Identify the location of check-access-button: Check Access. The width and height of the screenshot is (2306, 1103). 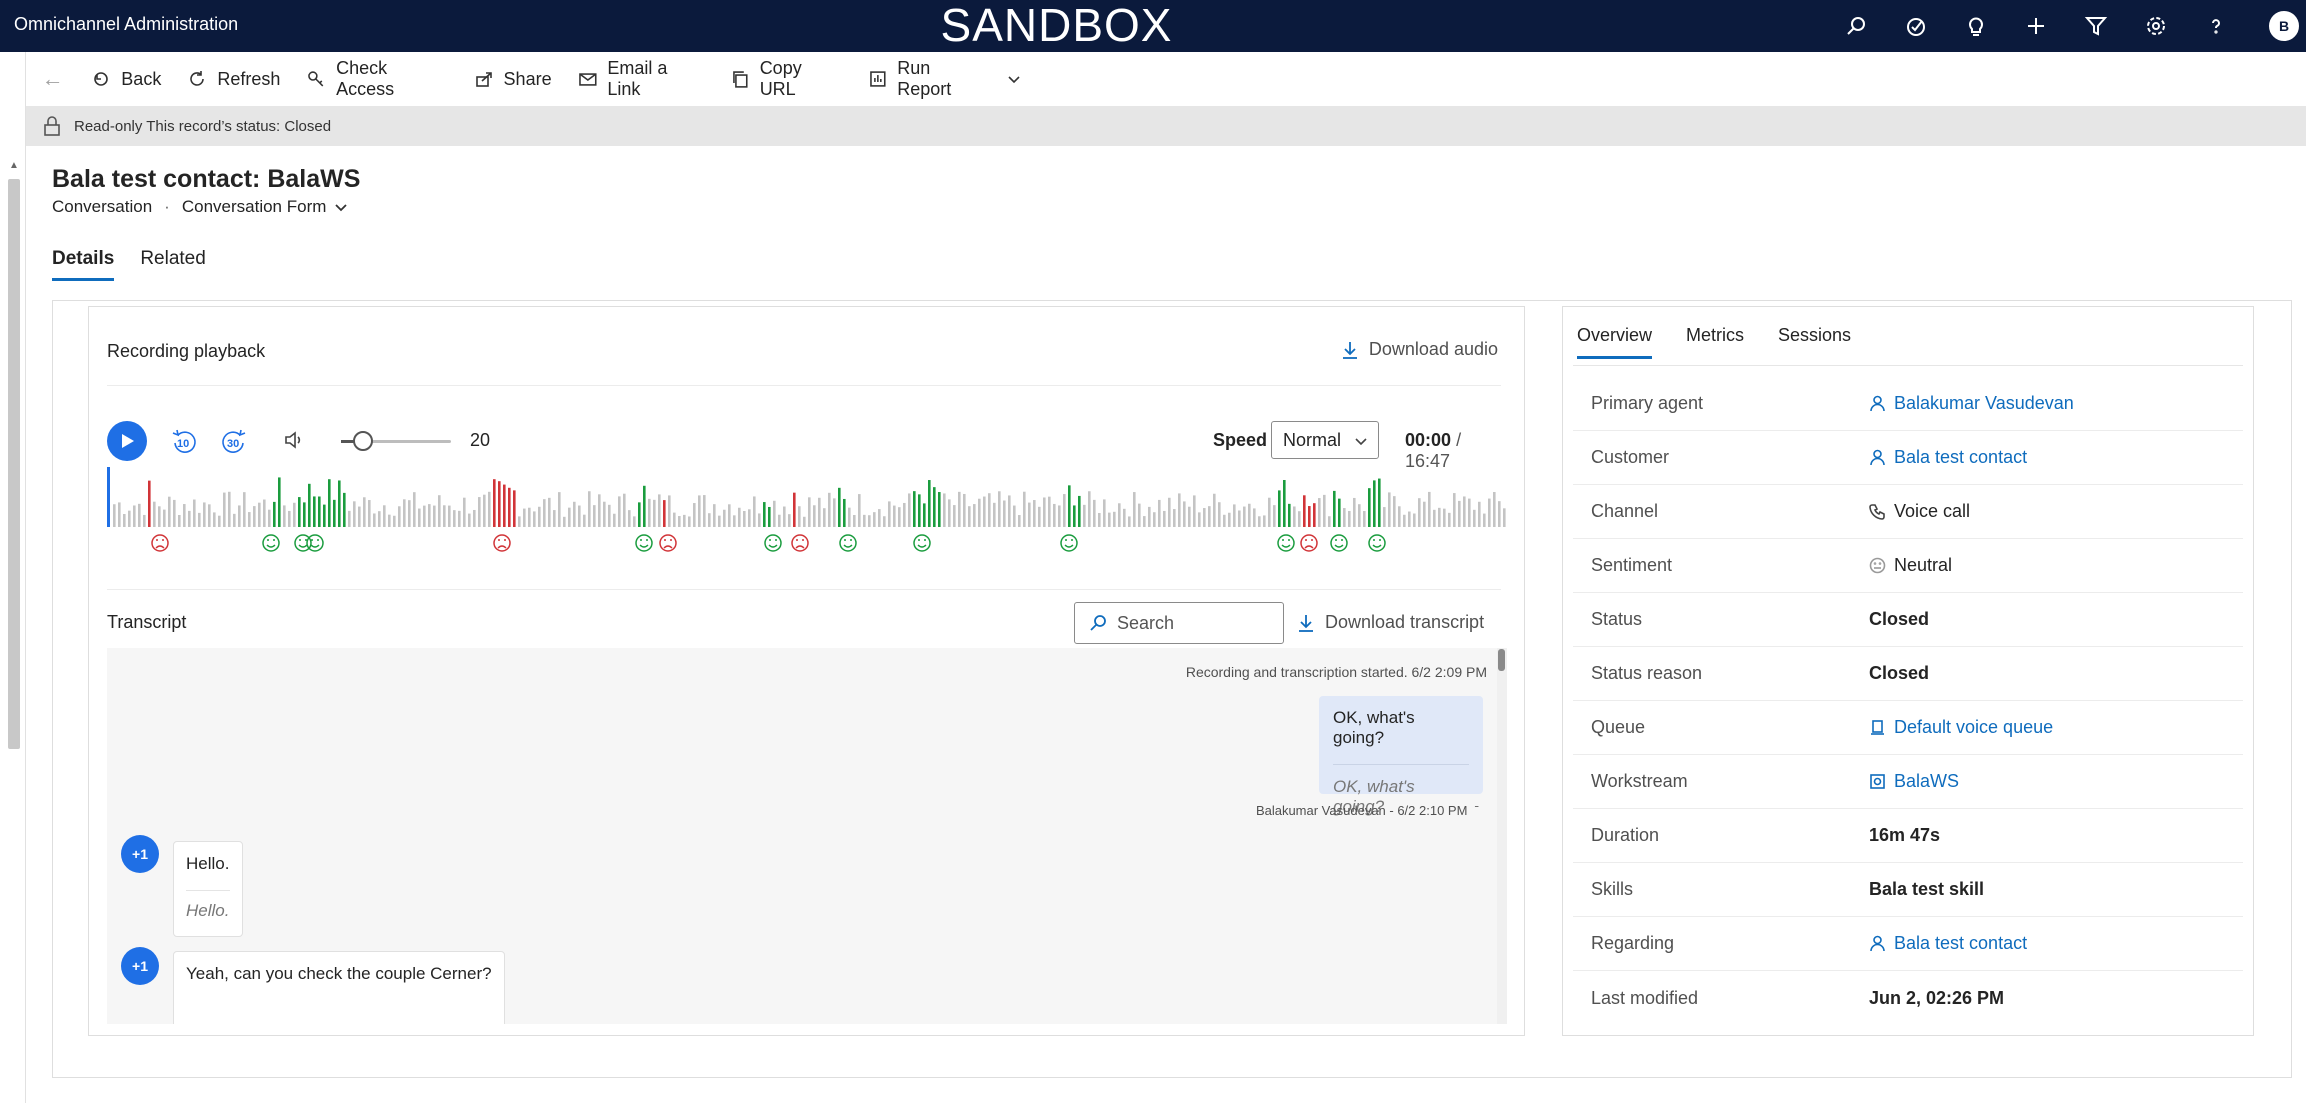
(377, 79).